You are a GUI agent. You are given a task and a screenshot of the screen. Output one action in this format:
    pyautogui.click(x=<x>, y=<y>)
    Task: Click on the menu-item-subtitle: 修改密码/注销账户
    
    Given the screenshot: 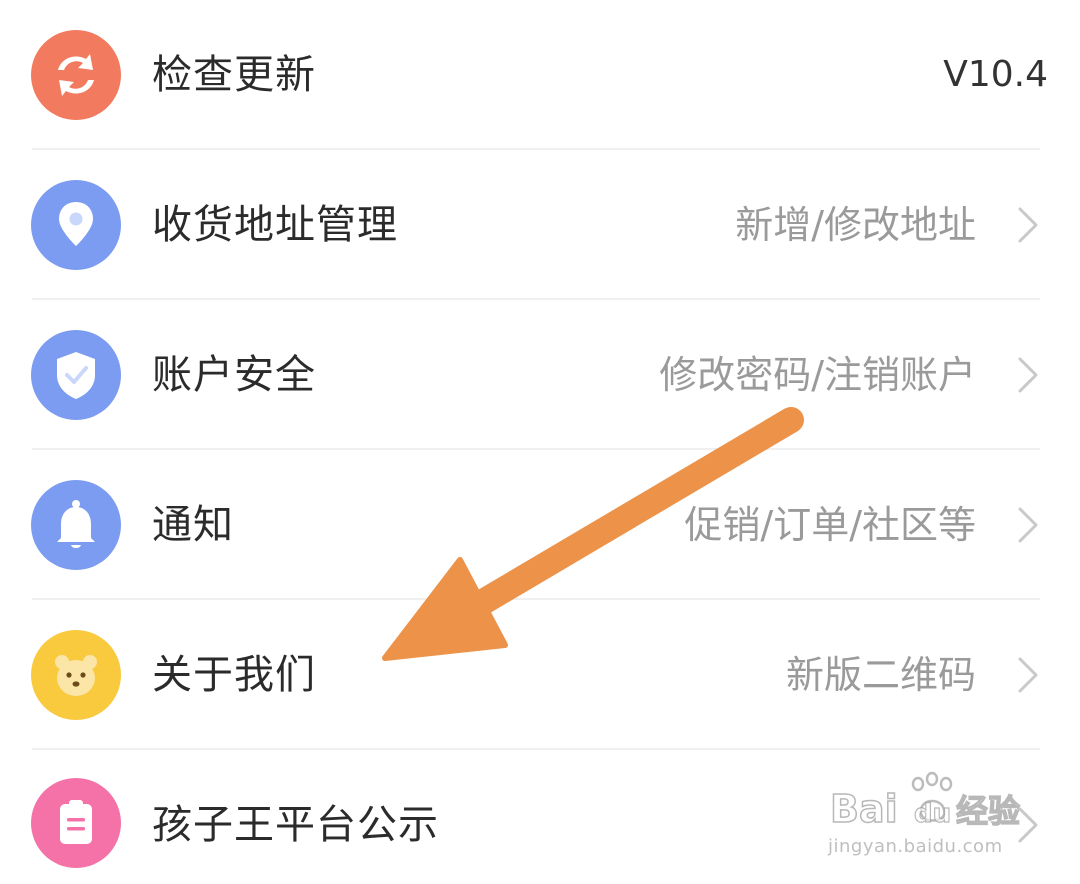 What is the action you would take?
    pyautogui.click(x=817, y=375)
    